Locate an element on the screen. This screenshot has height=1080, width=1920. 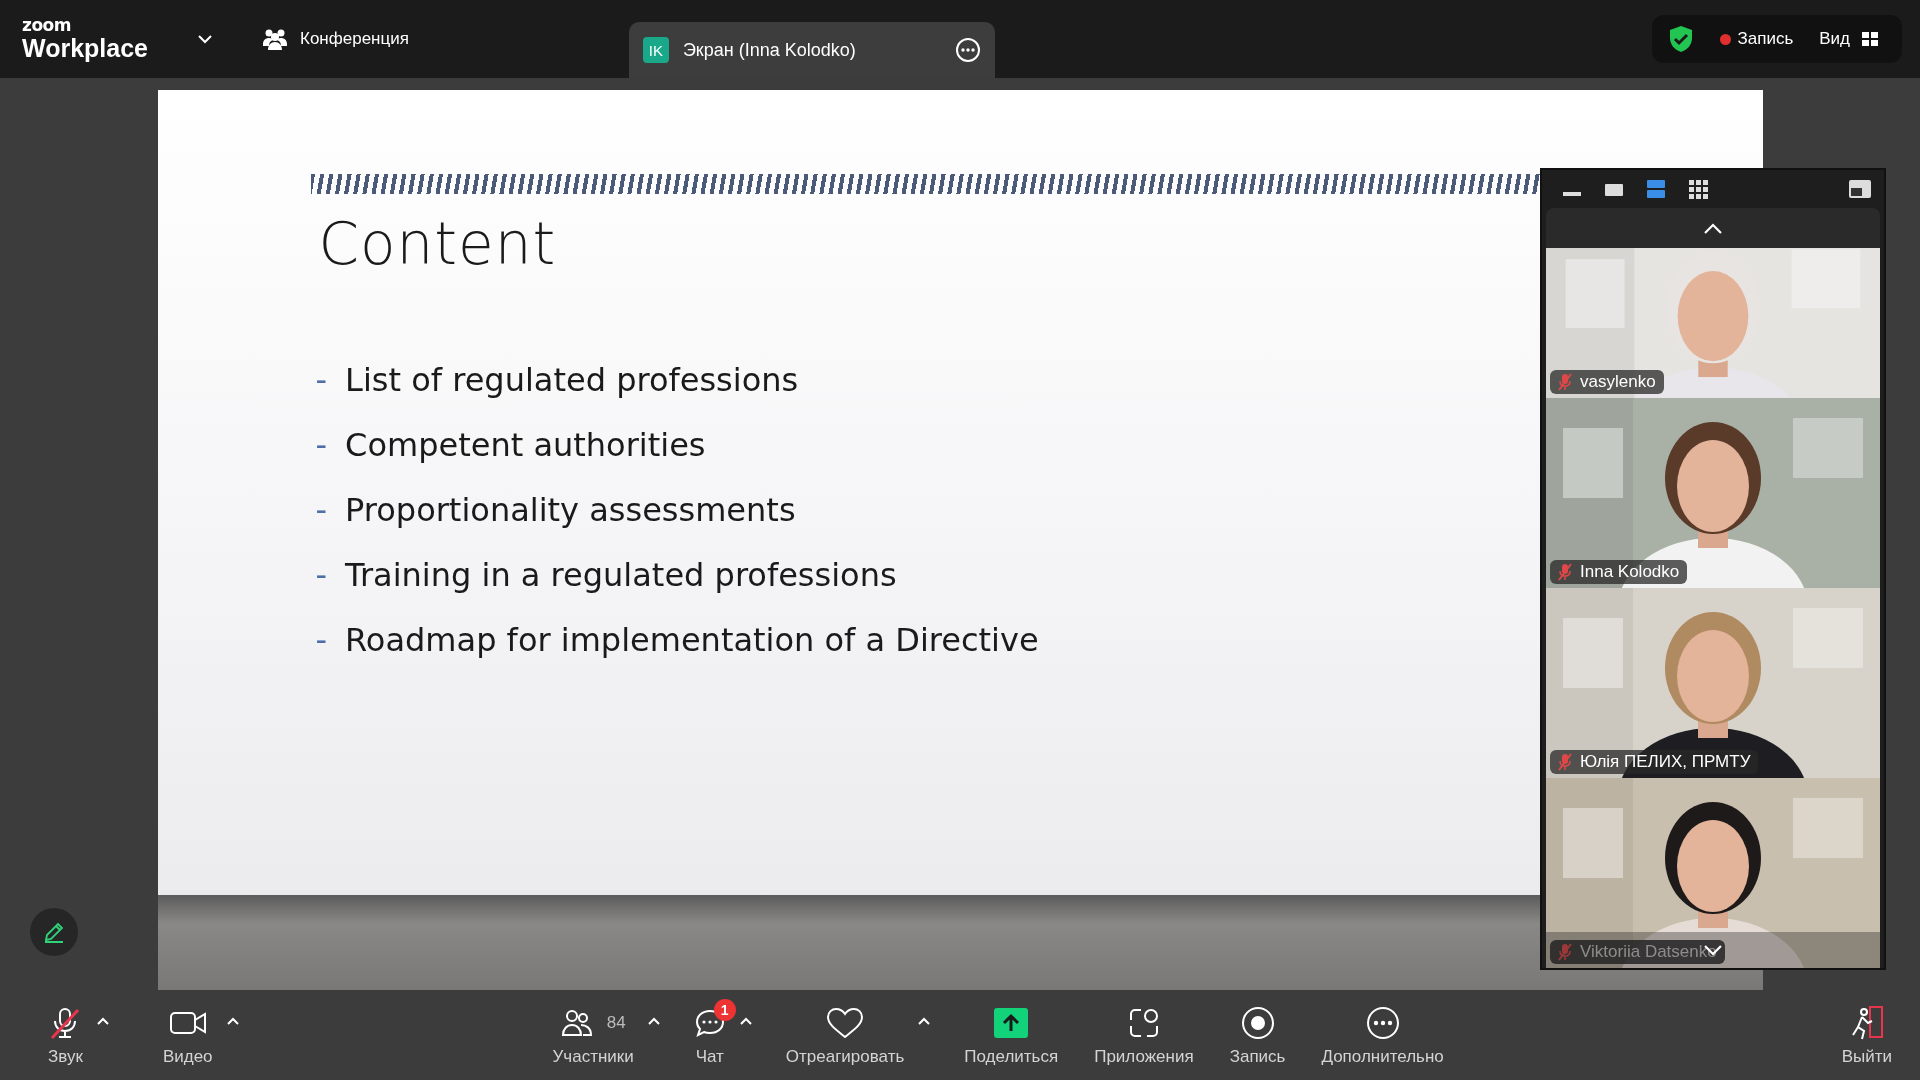
share-screen-icon is located at coordinates (1011, 1023).